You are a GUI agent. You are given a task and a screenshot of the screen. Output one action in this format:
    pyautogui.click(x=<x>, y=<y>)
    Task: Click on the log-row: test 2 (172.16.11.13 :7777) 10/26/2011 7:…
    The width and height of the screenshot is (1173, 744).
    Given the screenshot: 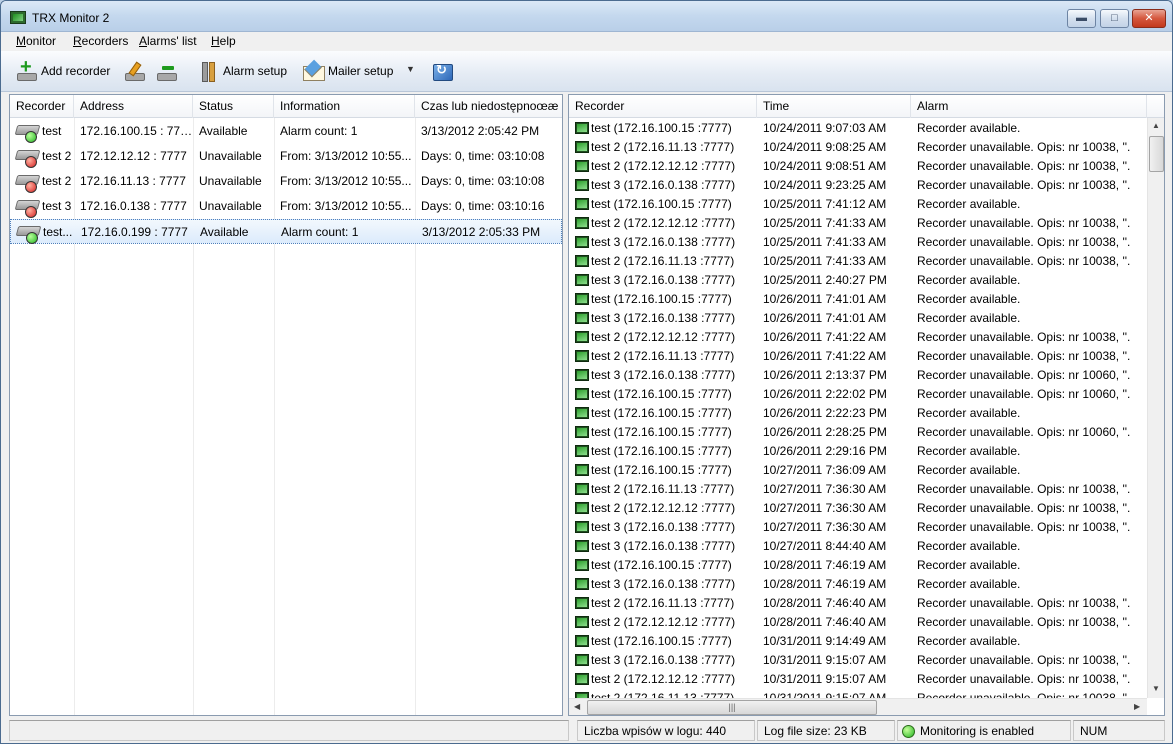 What is the action you would take?
    pyautogui.click(x=854, y=356)
    